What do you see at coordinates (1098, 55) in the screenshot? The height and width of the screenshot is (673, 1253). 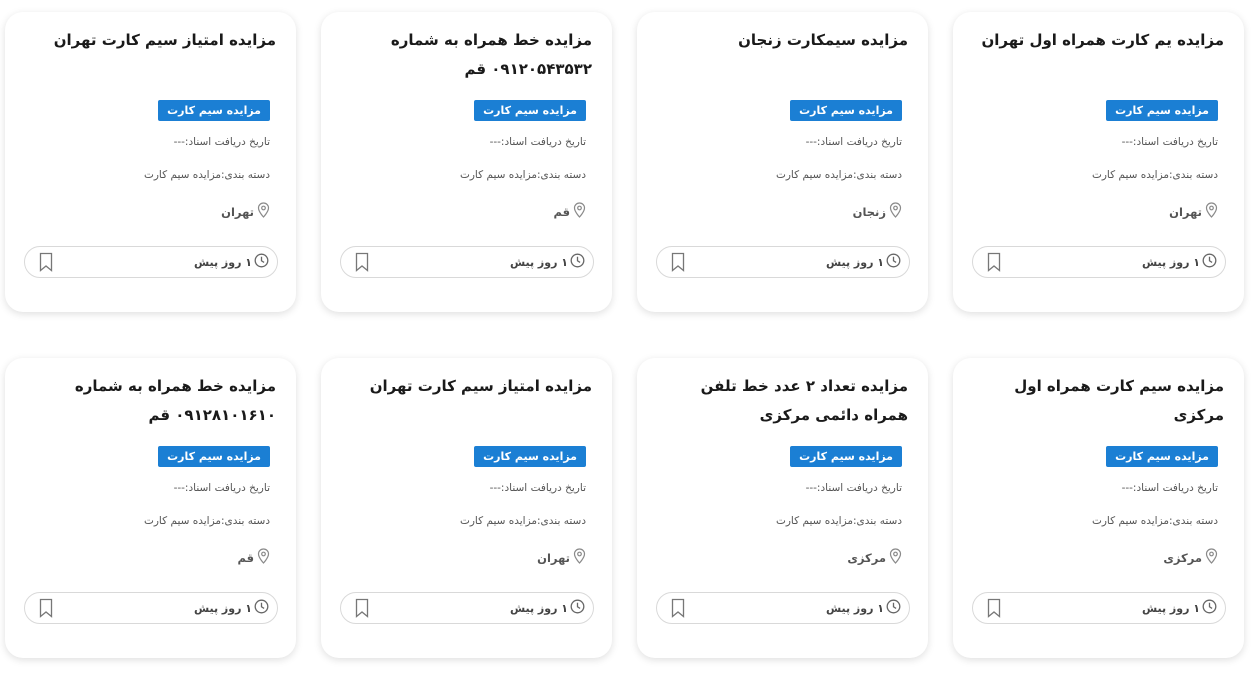 I see `card-title: مزایده یم کارت همراه اول تهران` at bounding box center [1098, 55].